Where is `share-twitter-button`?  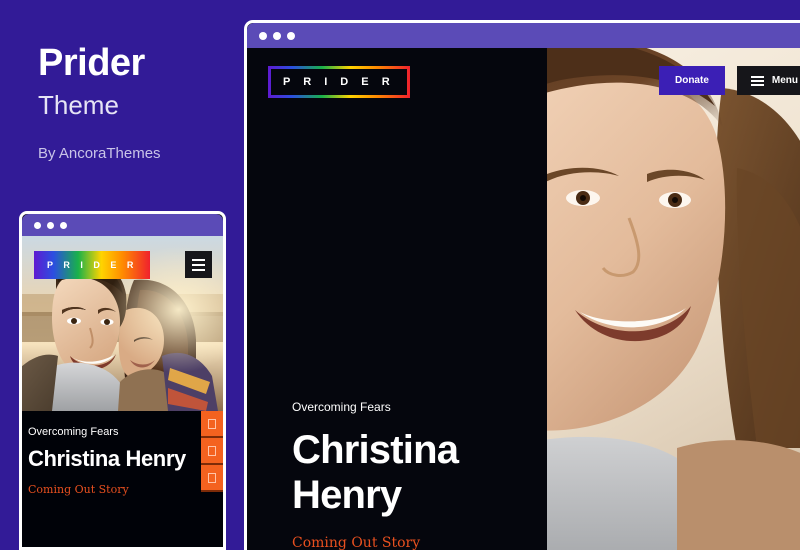
share-twitter-button is located at coordinates (212, 451).